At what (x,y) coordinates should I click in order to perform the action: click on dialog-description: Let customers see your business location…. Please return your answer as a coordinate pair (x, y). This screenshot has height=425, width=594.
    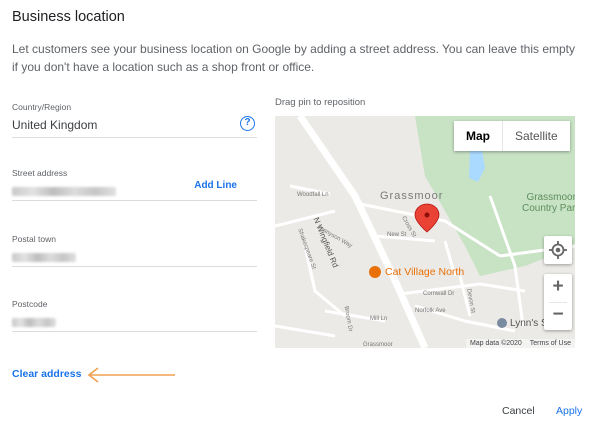
    Looking at the image, I should click on (294, 58).